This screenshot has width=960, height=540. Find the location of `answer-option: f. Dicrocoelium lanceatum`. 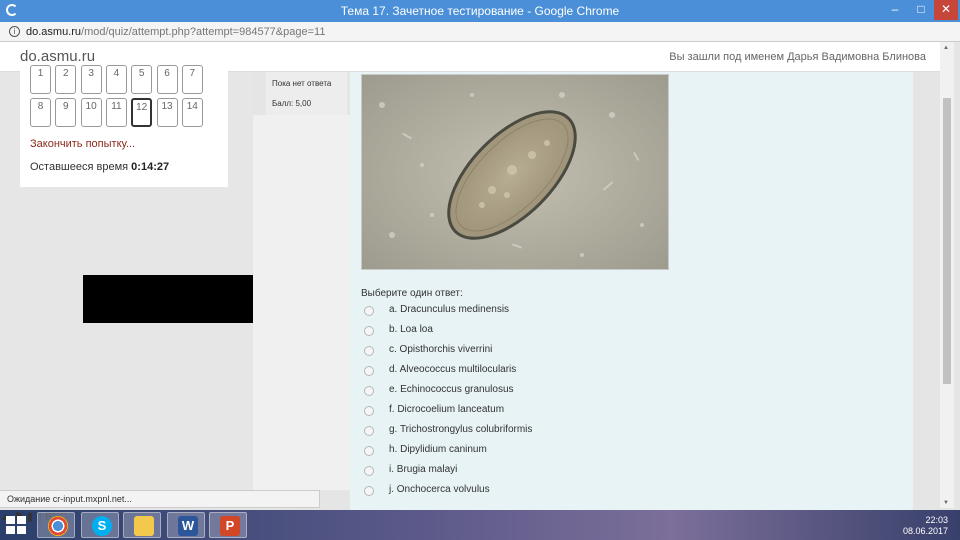

answer-option: f. Dicrocoelium lanceatum is located at coordinates (514, 411).